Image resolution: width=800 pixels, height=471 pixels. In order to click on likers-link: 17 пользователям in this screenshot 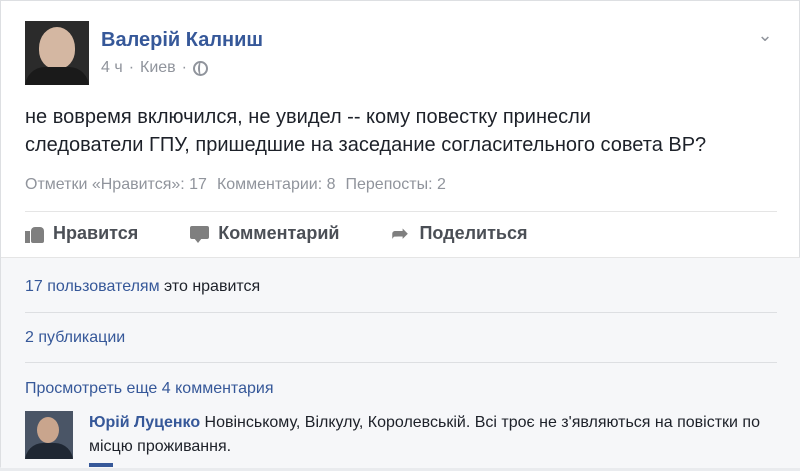, I will do `click(92, 286)`.